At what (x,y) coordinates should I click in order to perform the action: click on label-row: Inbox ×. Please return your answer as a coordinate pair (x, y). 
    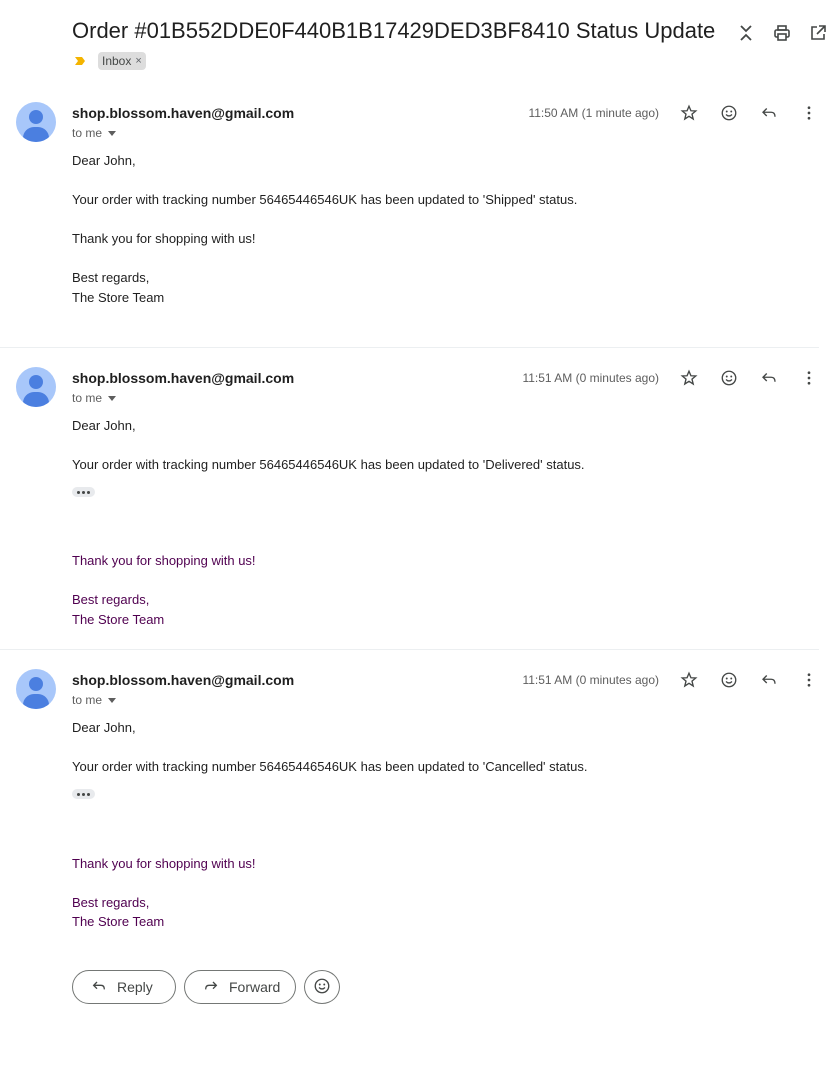
    Looking at the image, I should click on (109, 61).